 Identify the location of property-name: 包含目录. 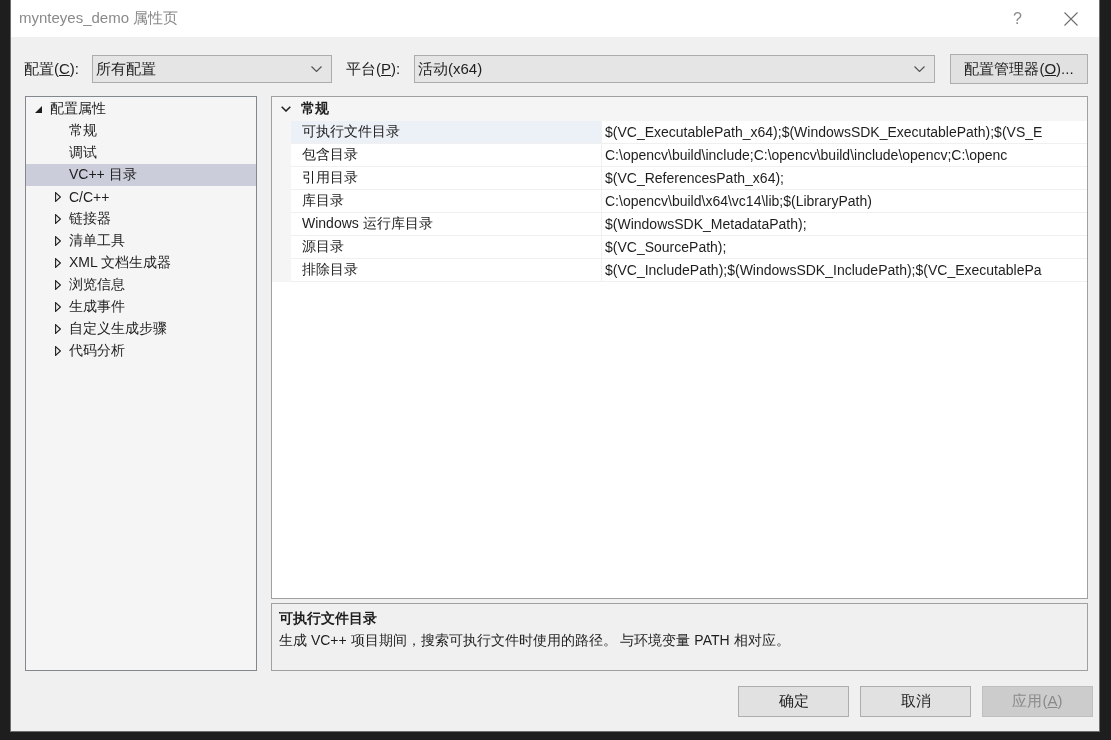
(446, 155).